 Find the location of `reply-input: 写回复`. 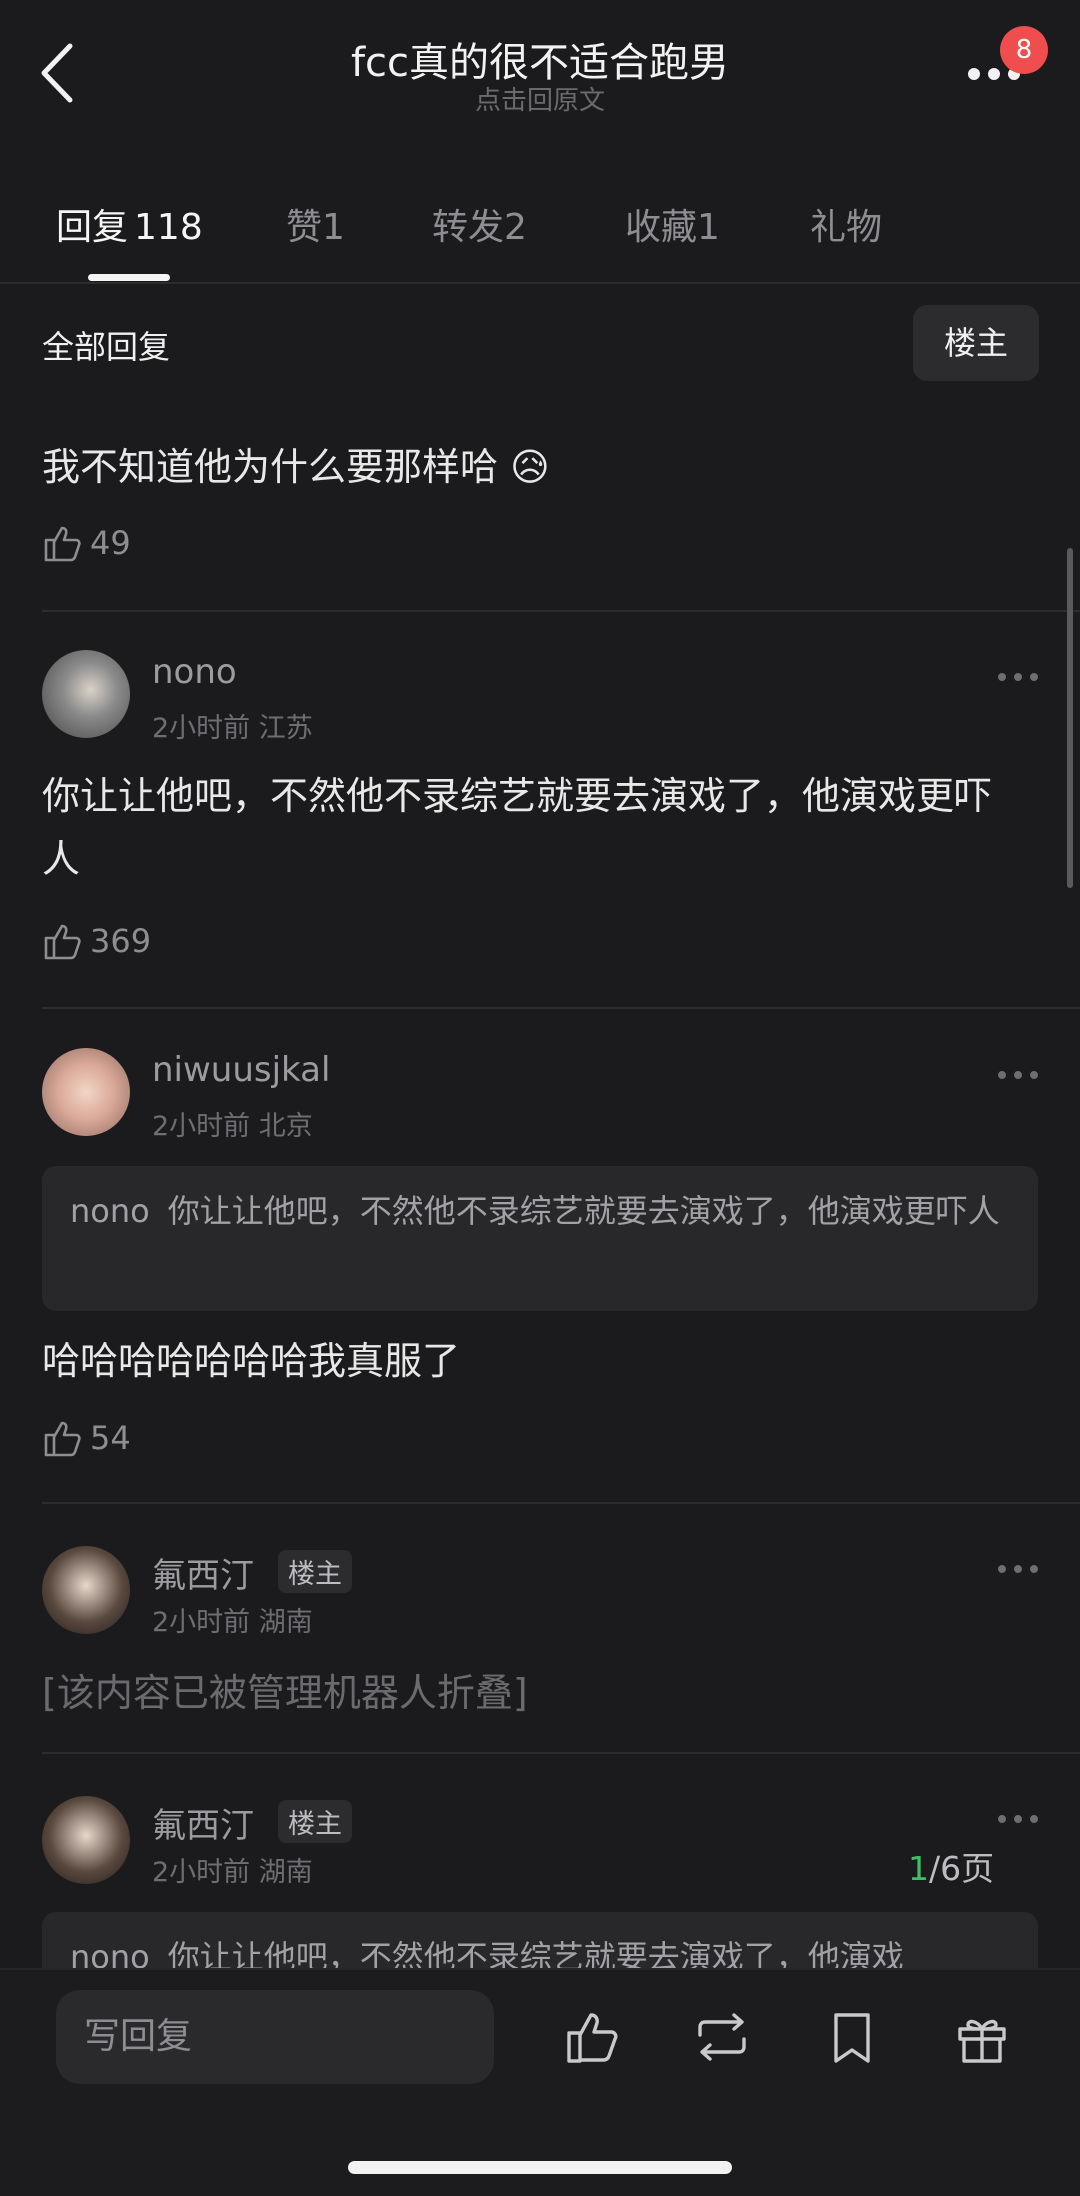

reply-input: 写回复 is located at coordinates (275, 2037).